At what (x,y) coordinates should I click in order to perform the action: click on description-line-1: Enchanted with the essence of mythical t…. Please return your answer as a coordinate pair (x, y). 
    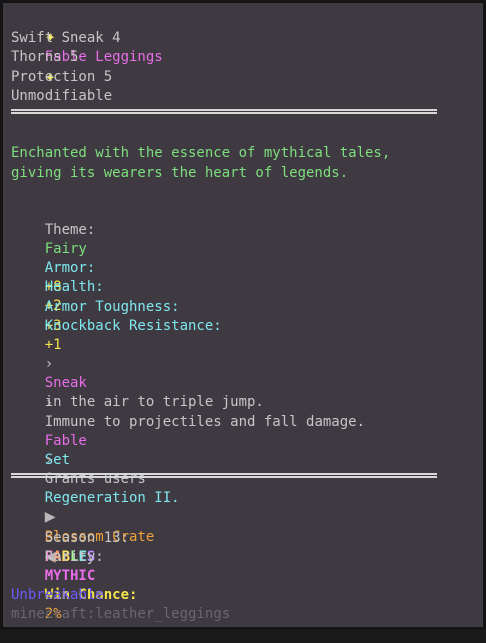
    Looking at the image, I should click on (201, 153).